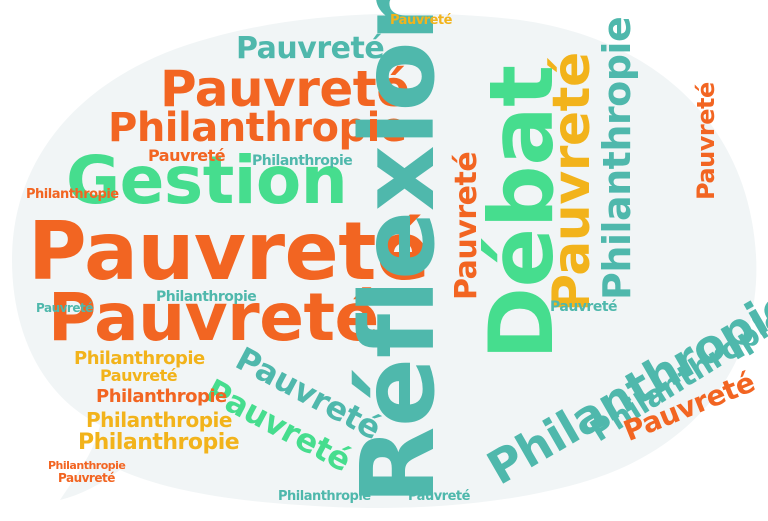  I want to click on word-philanthropie-small-2: Philanthropie, so click(159, 420).